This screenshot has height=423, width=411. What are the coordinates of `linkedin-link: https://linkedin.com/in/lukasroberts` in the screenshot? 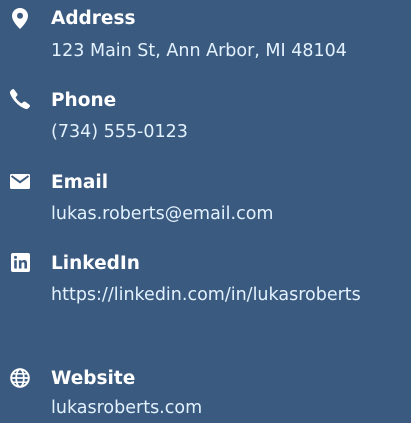 It's located at (227, 295).